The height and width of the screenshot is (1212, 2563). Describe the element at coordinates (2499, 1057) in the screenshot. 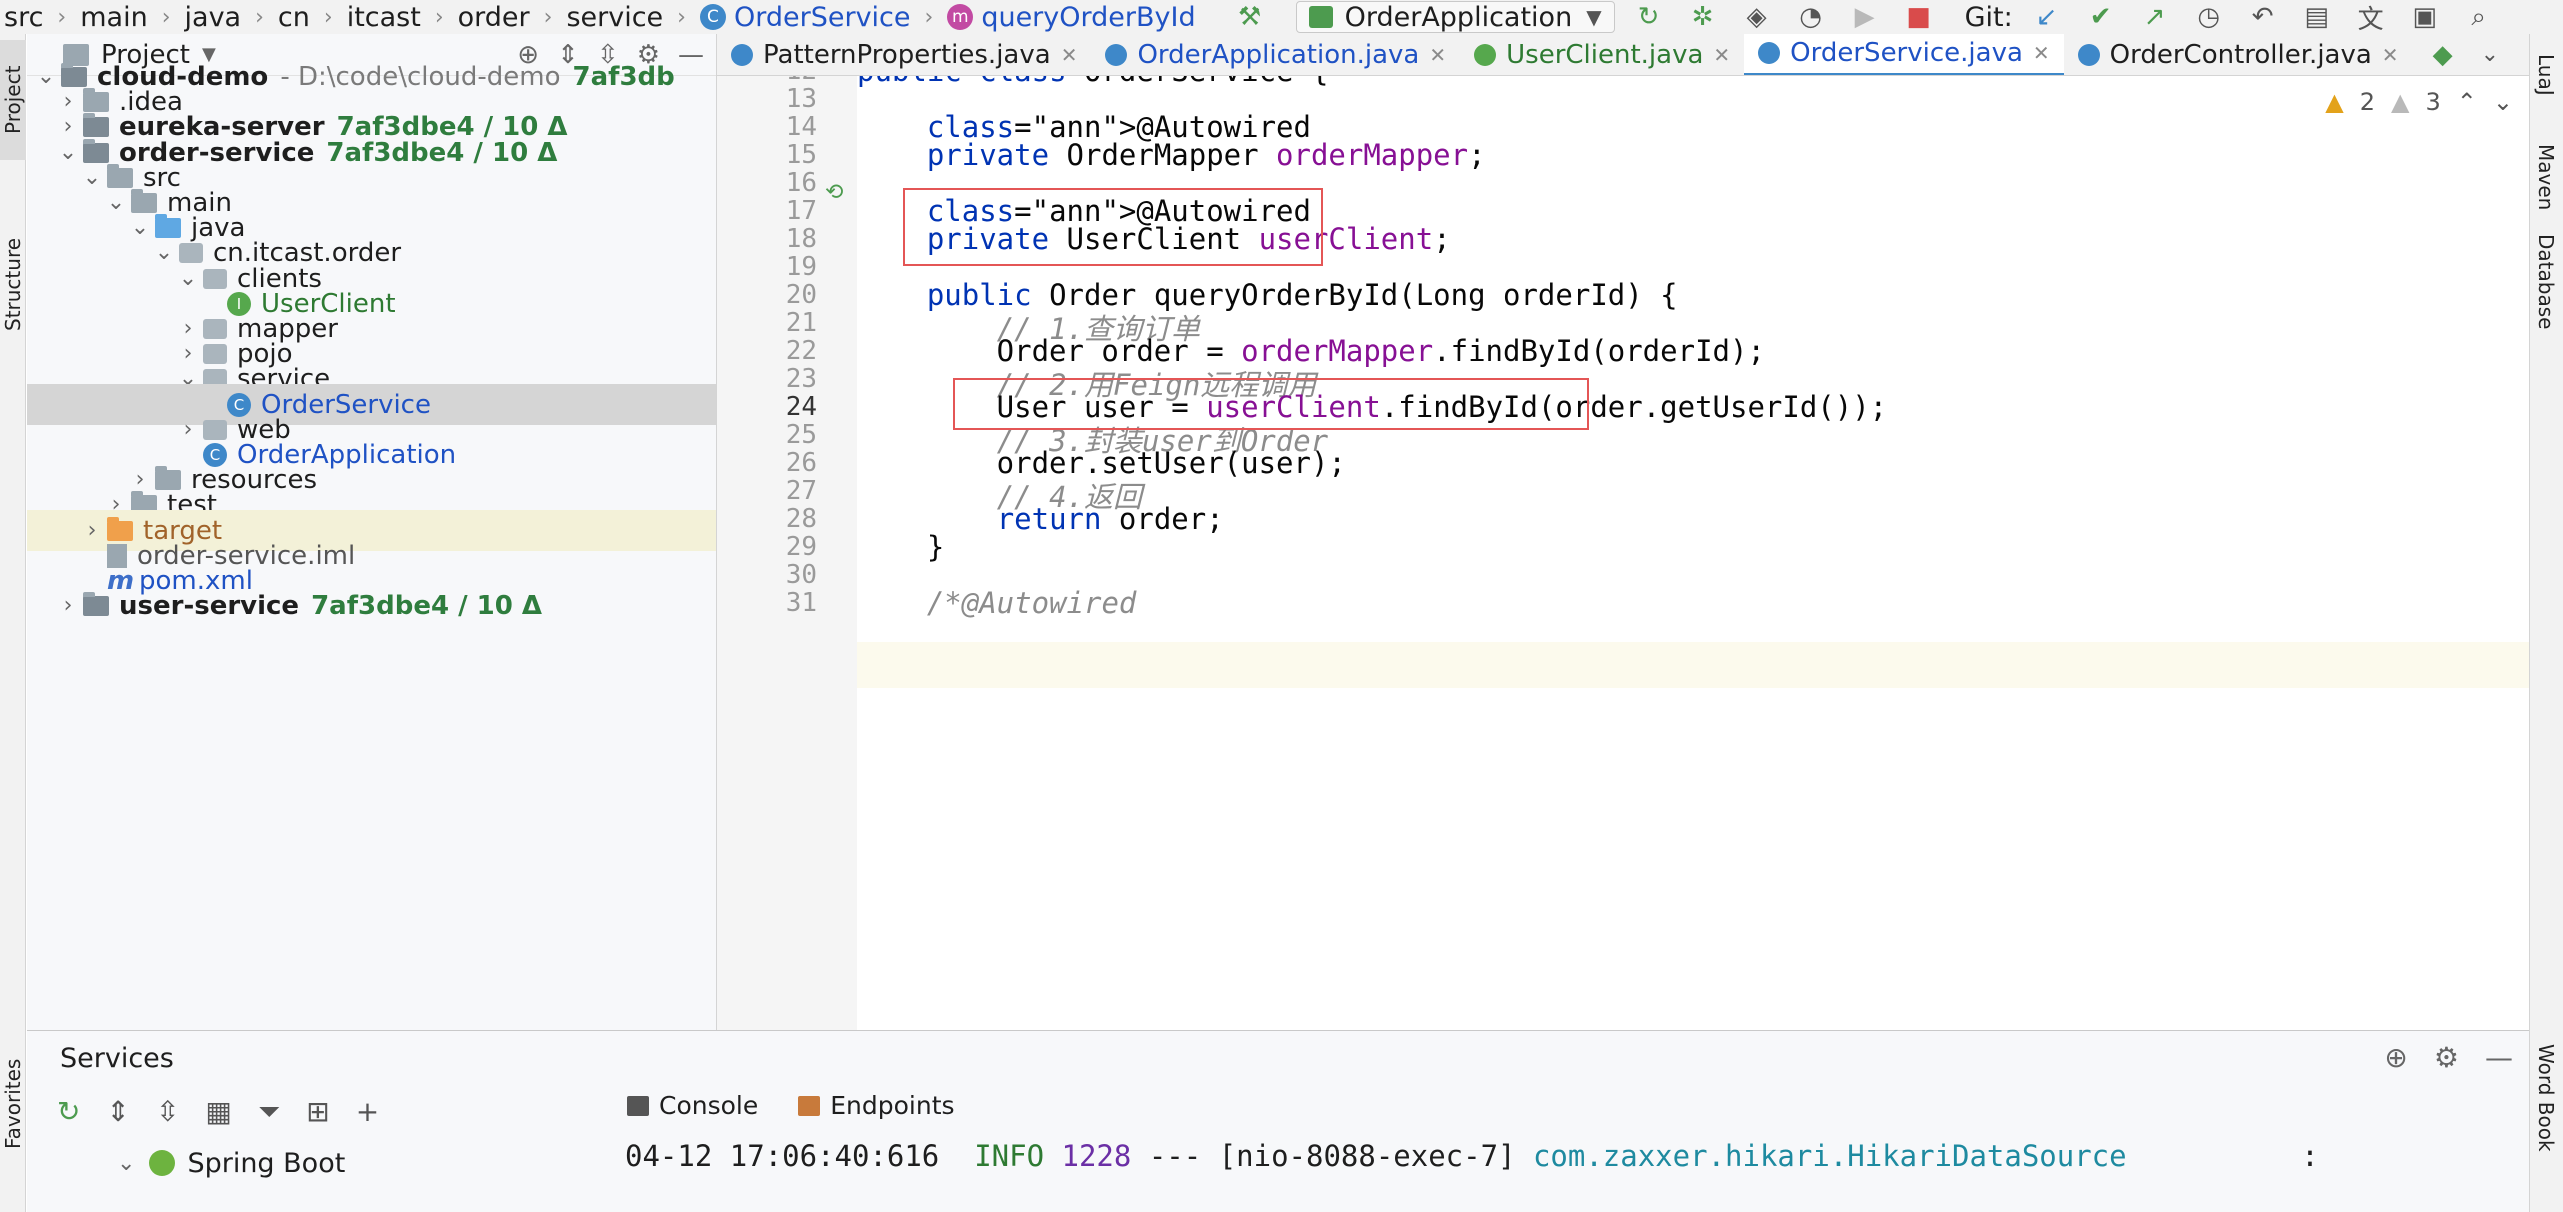

I see `minimize-icon: —` at that location.